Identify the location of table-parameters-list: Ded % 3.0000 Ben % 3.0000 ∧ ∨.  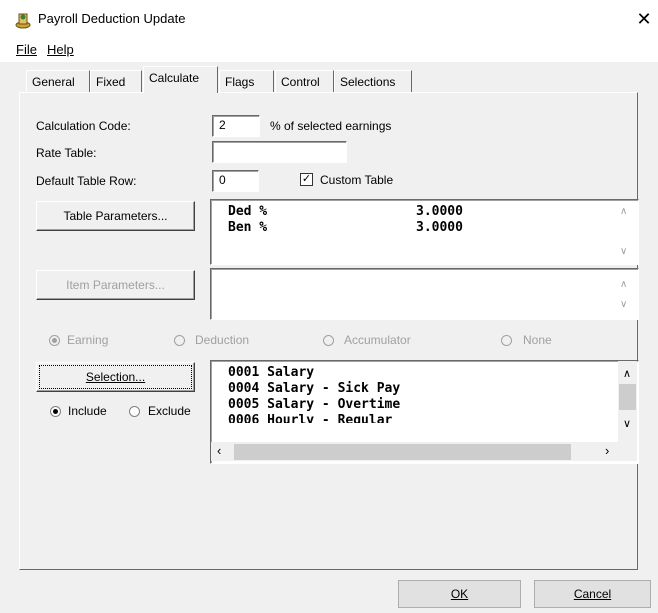
(424, 232).